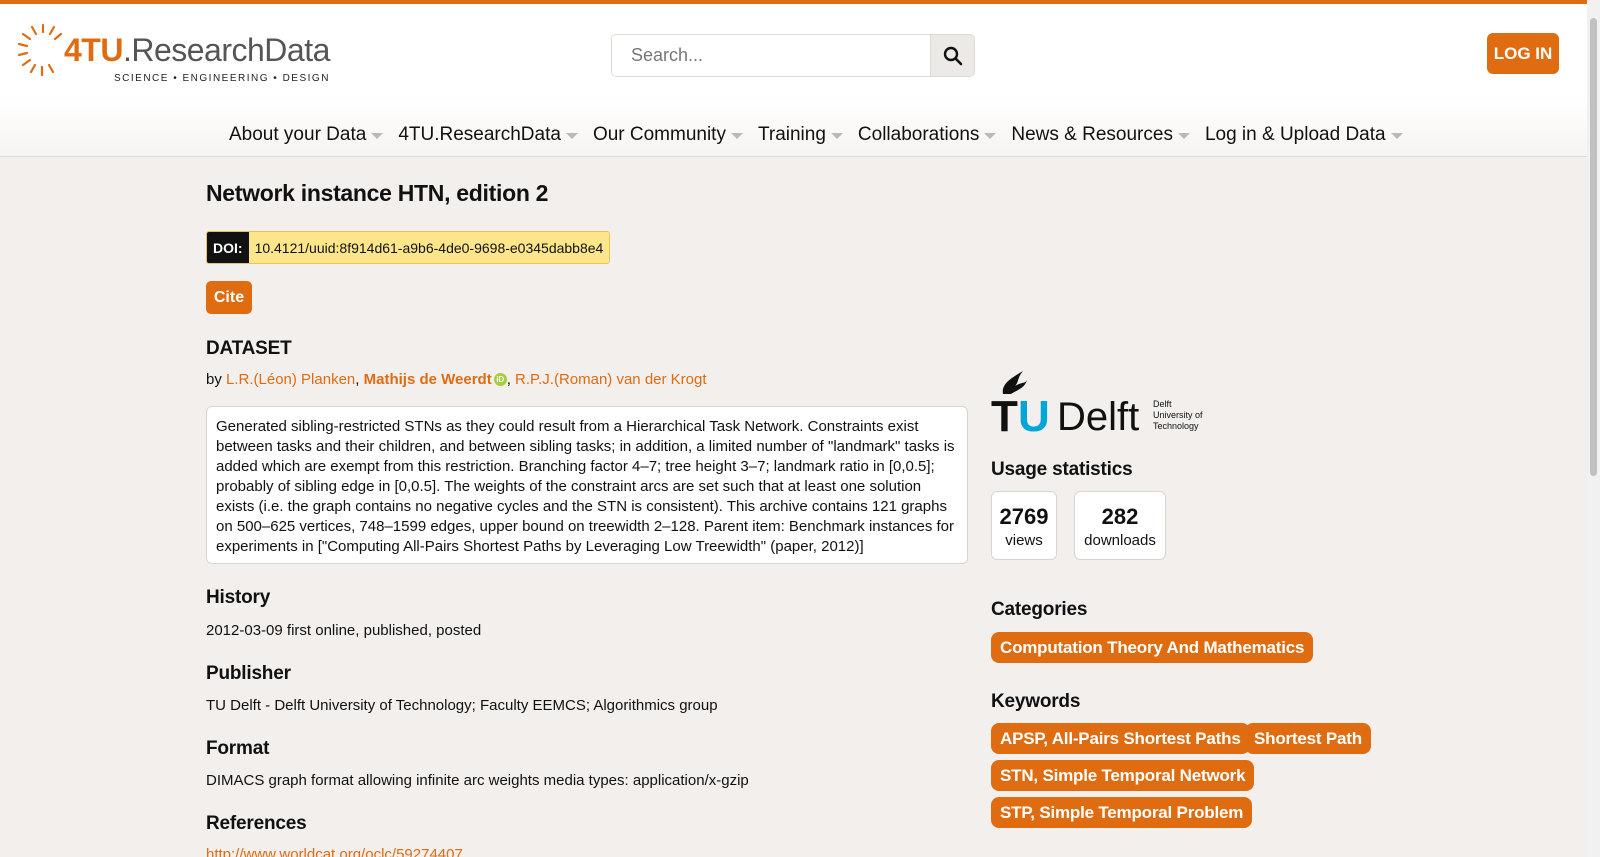 The width and height of the screenshot is (1600, 857). Describe the element at coordinates (800, 135) in the screenshot. I see `nav-item-training: Training` at that location.